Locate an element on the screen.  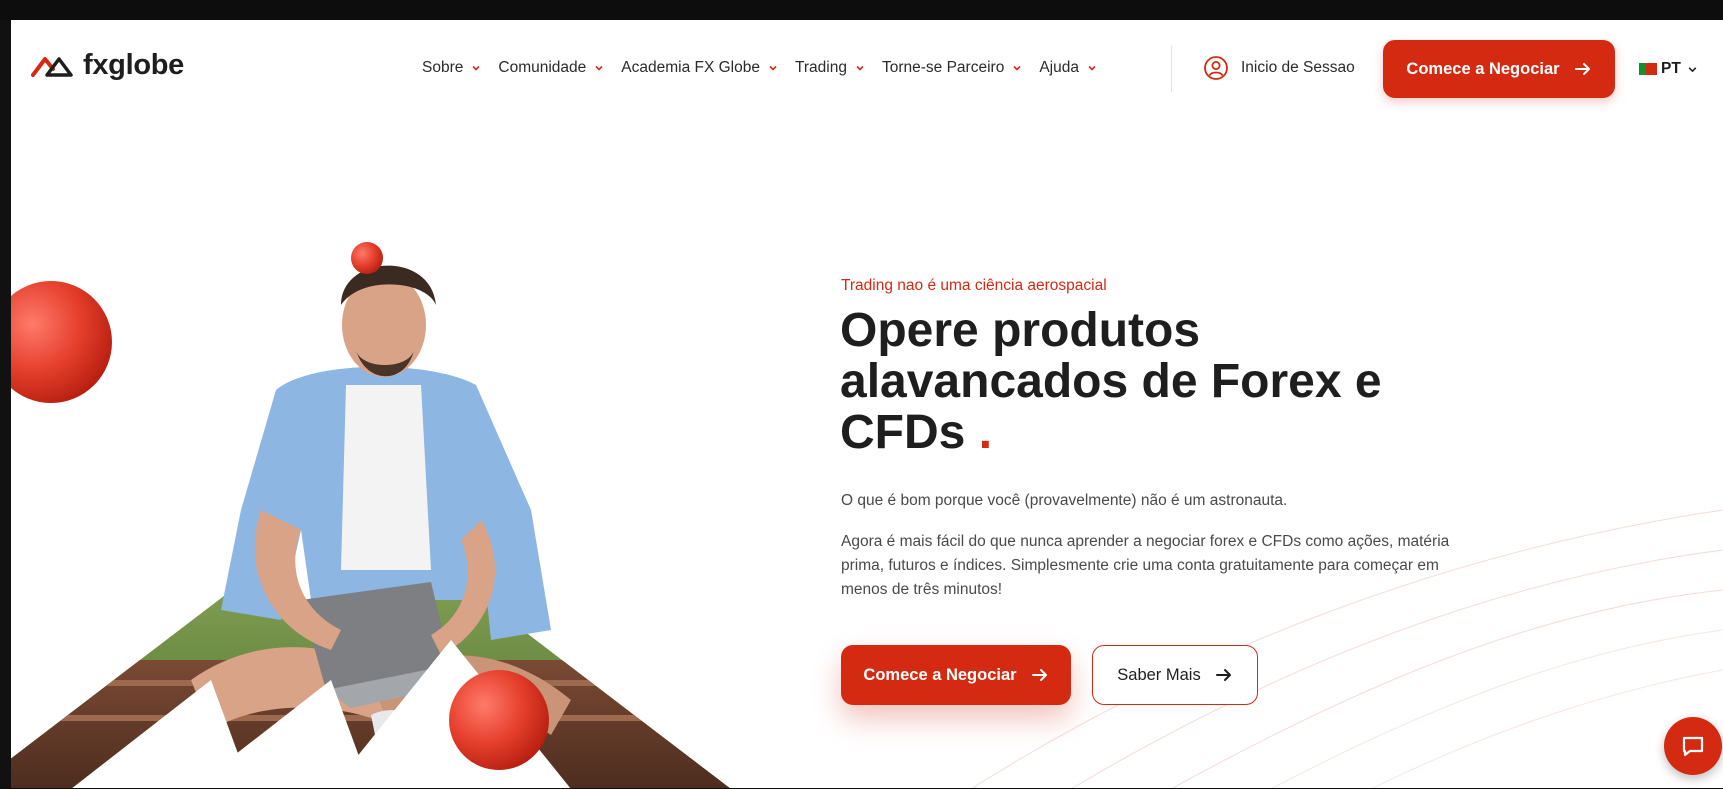
nav-divider is located at coordinates (1171, 69).